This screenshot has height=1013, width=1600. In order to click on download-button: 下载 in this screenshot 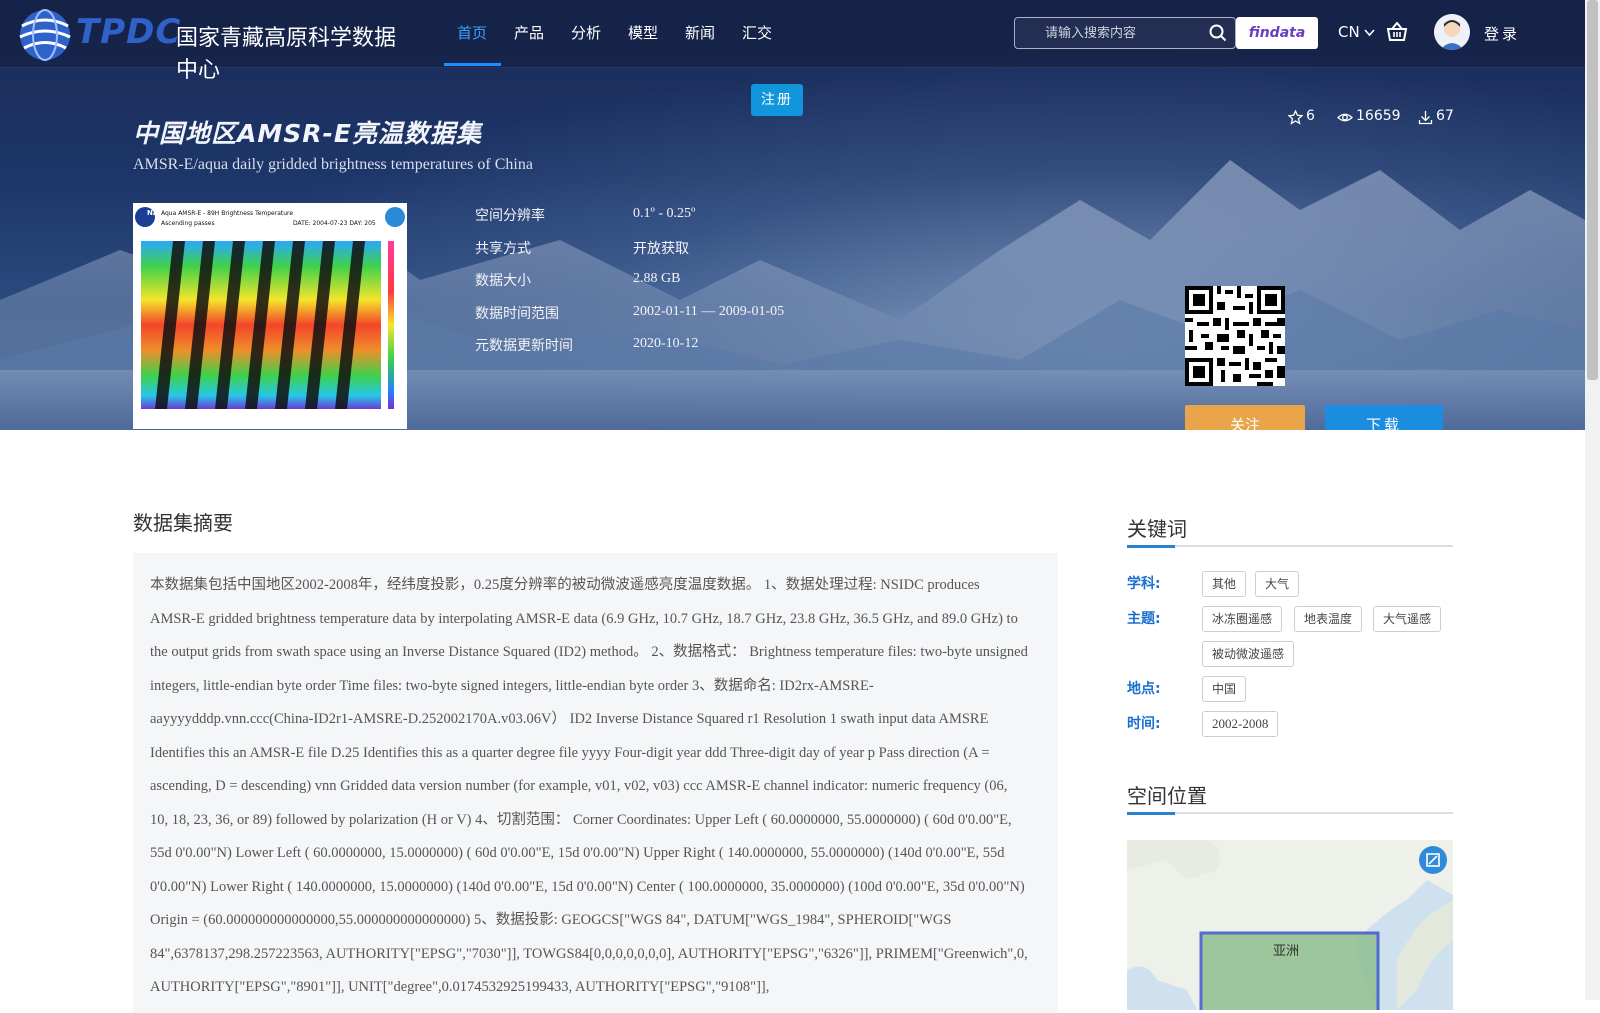, I will do `click(1384, 417)`.